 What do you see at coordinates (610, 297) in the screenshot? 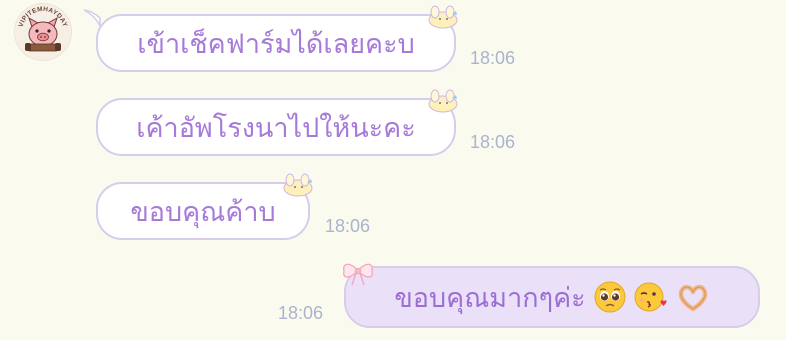
I see `pleading-face-emoji-icon` at bounding box center [610, 297].